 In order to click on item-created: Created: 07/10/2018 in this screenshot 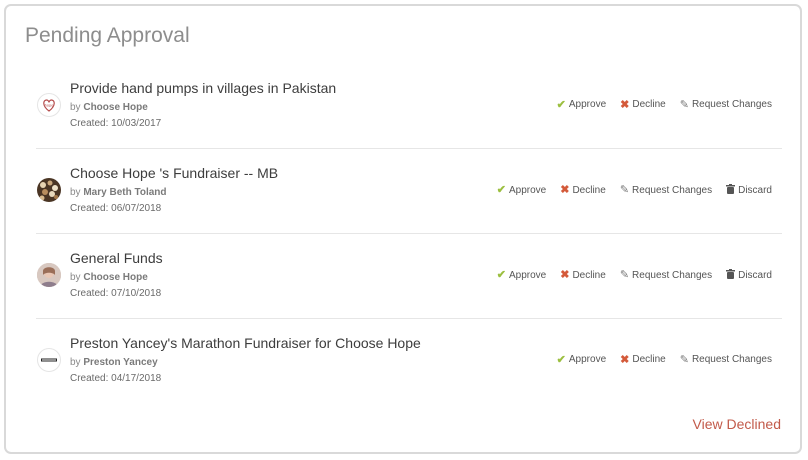, I will do `click(116, 293)`.